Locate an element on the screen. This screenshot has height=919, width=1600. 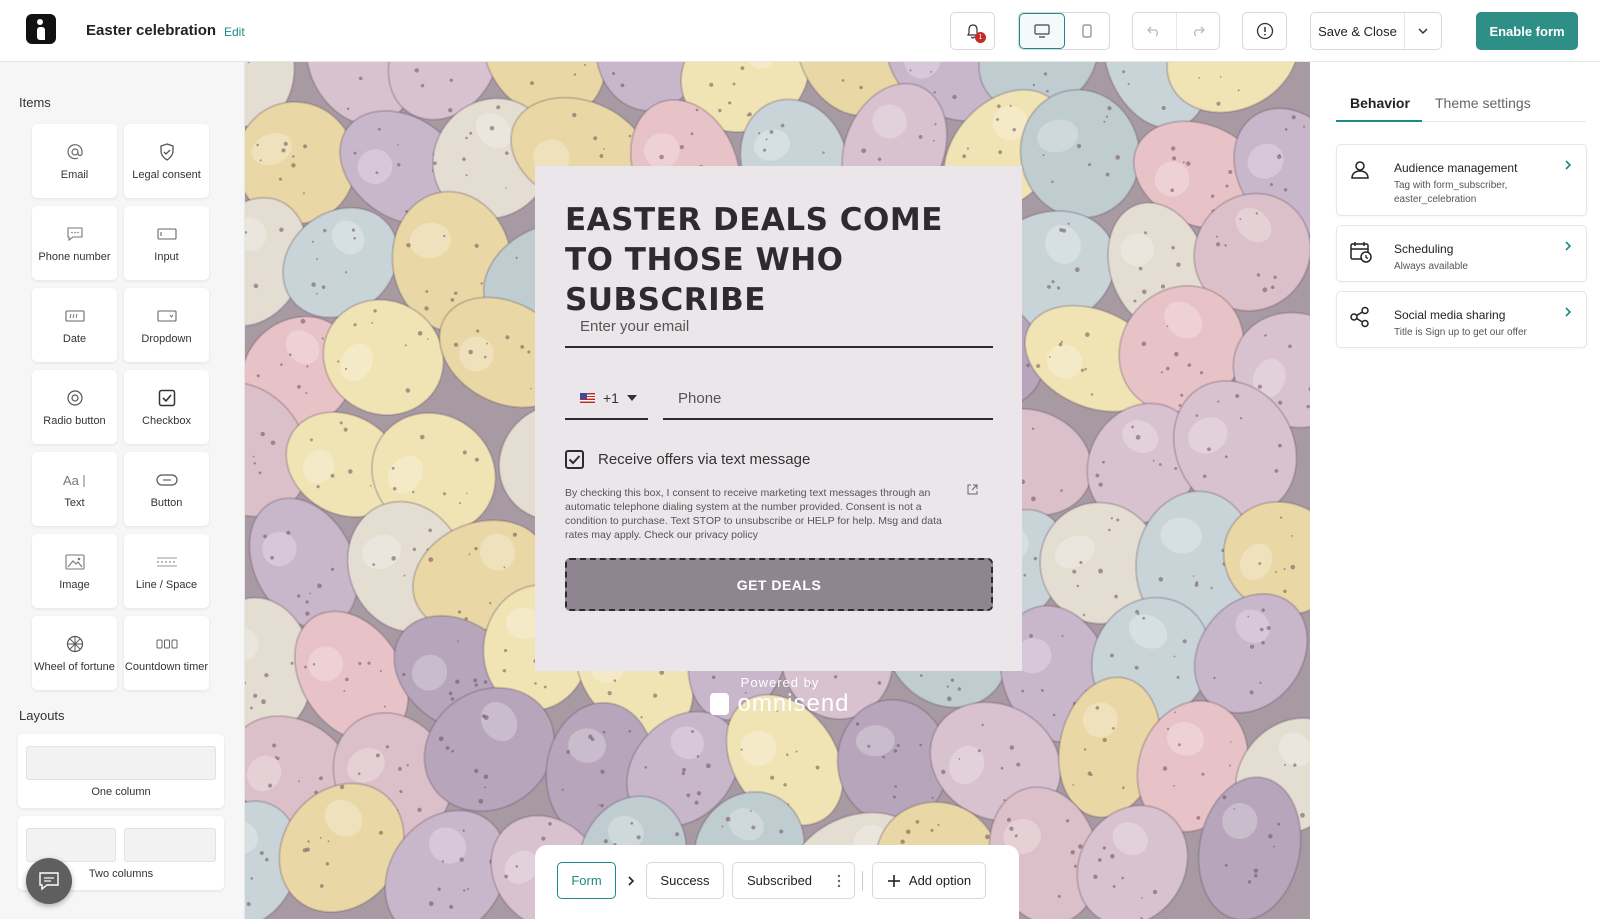
item-label: Input is located at coordinates (166, 256).